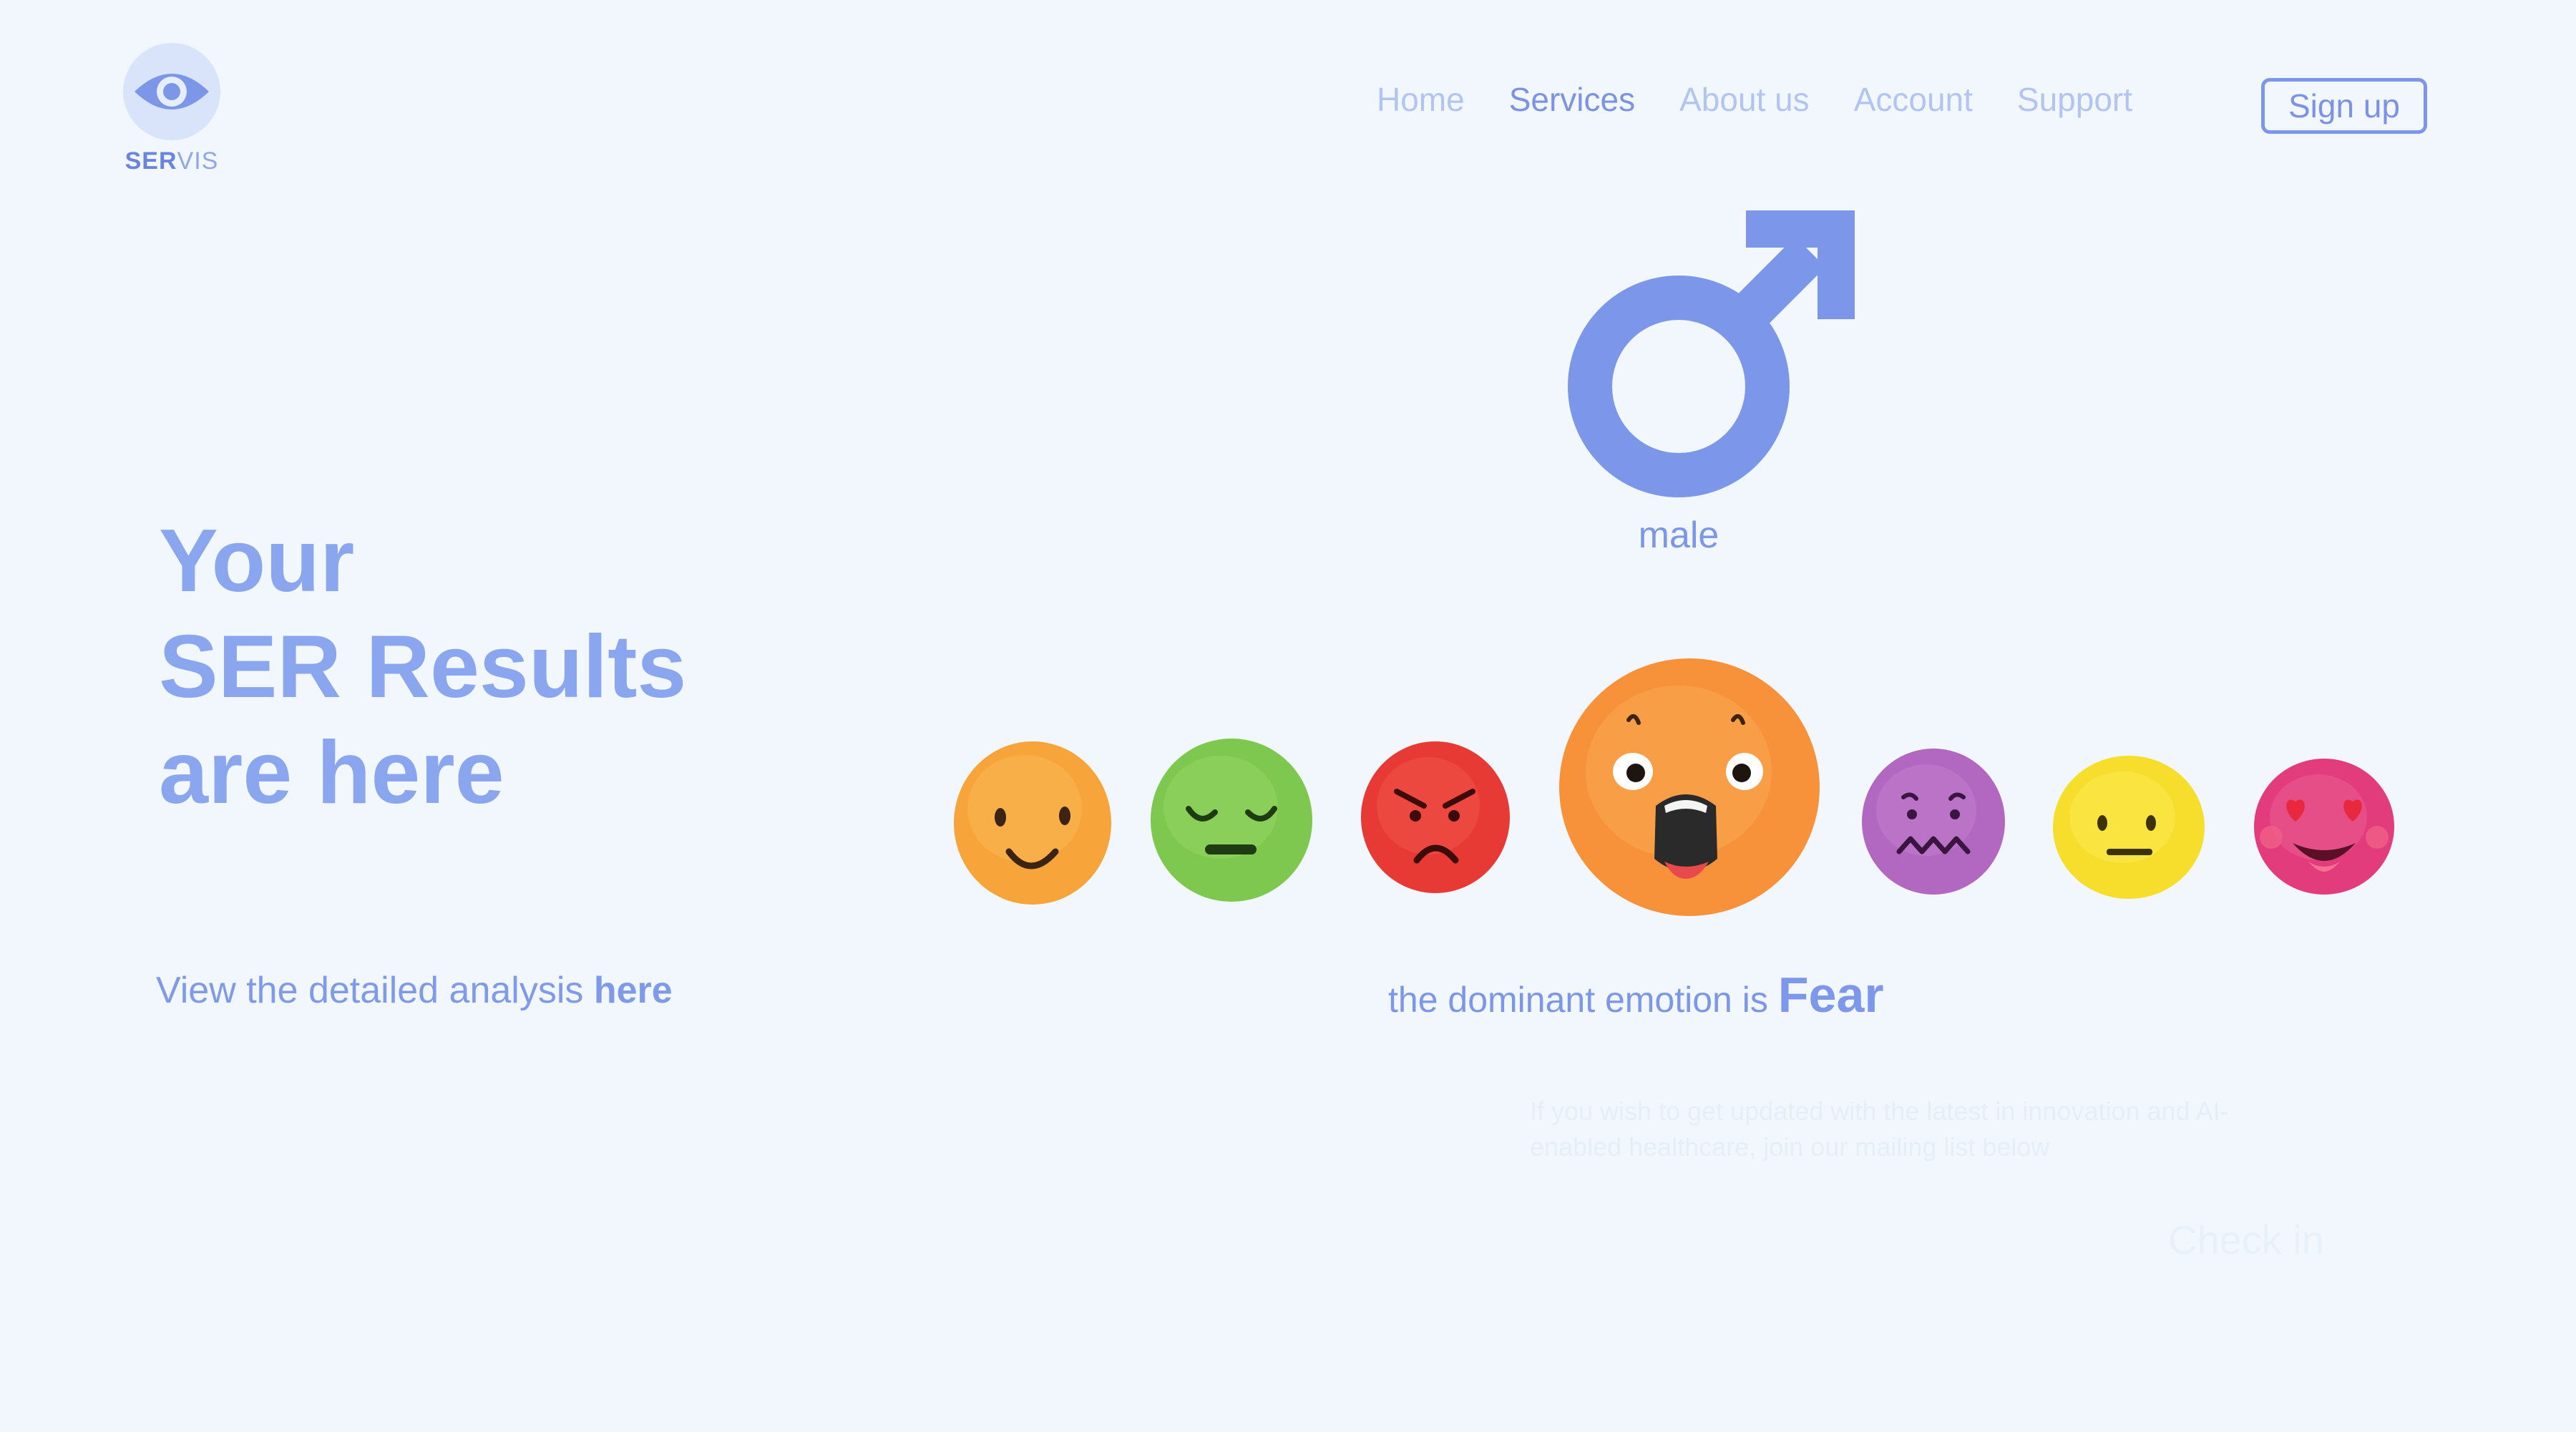  What do you see at coordinates (1830, 995) in the screenshot?
I see `dominant-emotion-value: Fear` at bounding box center [1830, 995].